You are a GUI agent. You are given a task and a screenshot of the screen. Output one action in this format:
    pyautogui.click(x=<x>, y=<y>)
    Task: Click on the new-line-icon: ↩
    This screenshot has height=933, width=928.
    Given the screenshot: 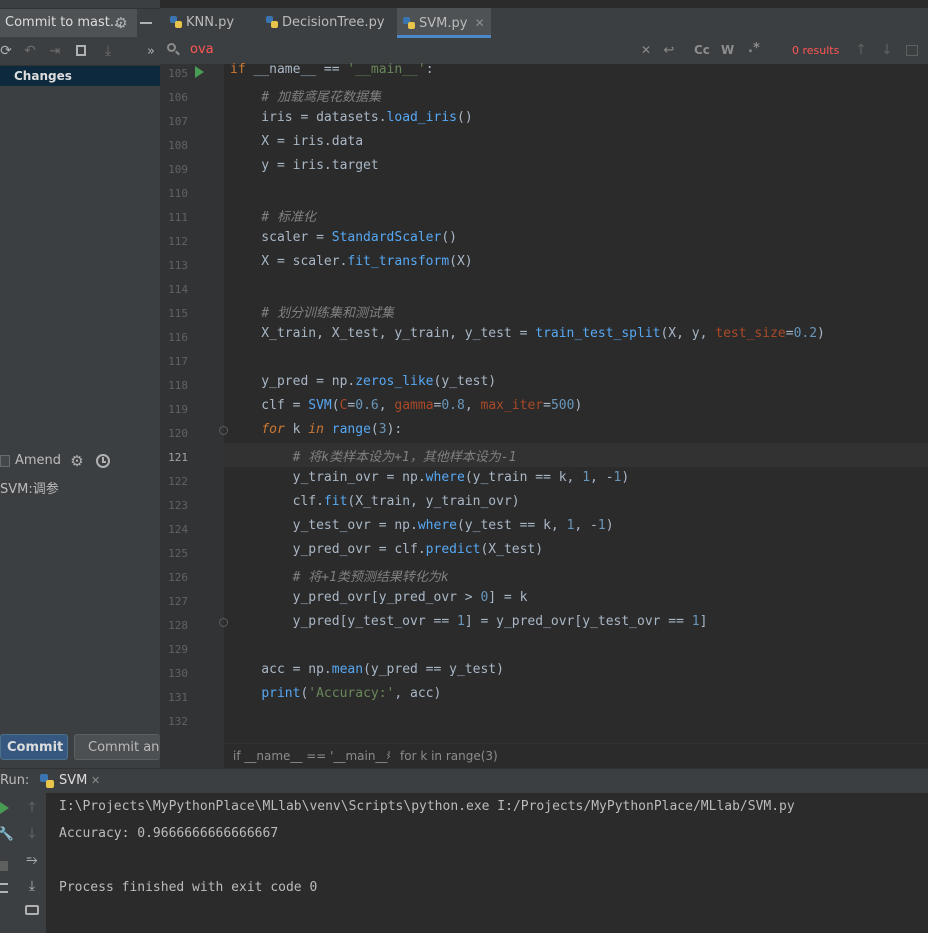 What is the action you would take?
    pyautogui.click(x=669, y=50)
    